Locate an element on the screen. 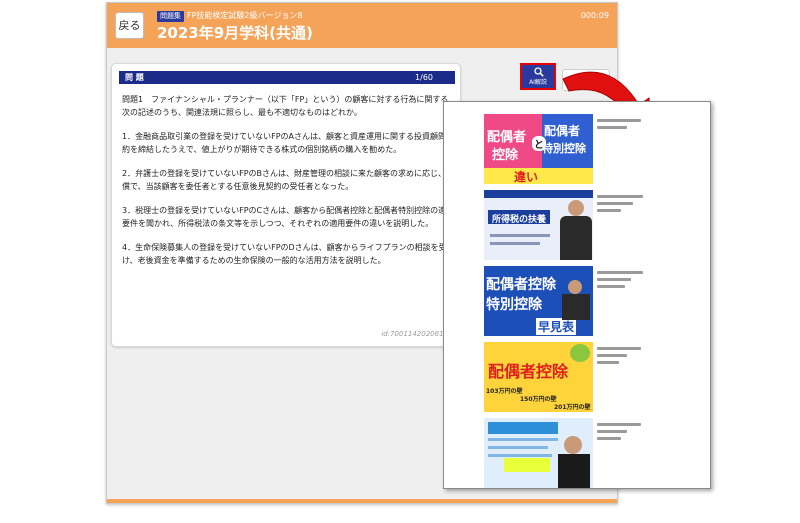 This screenshot has height=523, width=800. thumb-text: 201万円の壁 is located at coordinates (572, 407).